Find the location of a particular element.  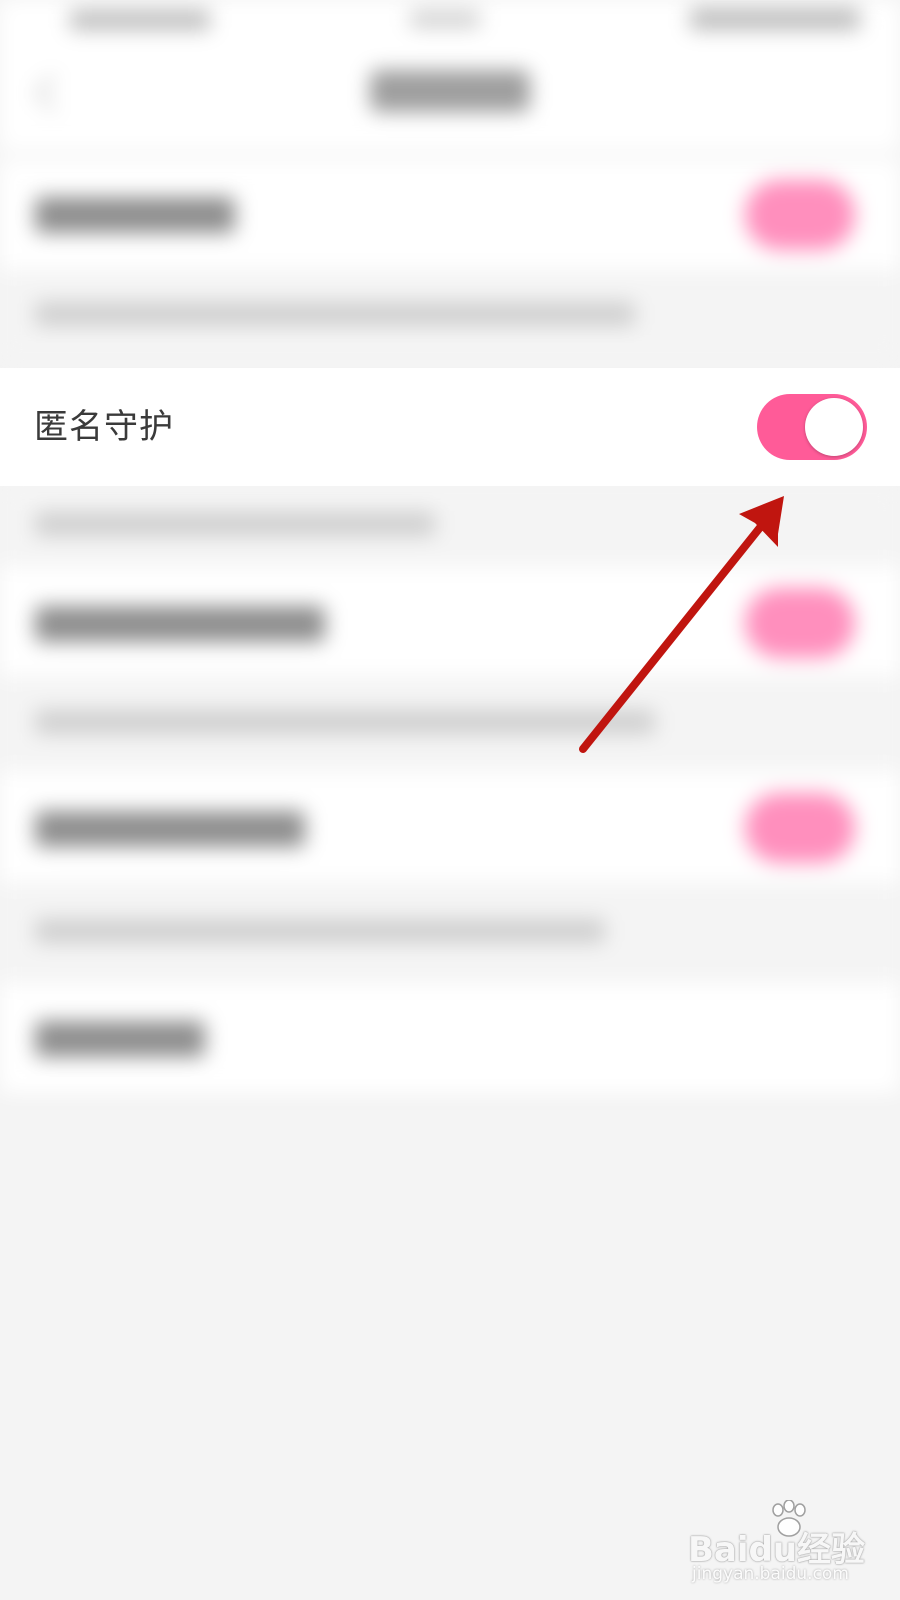

setting-1-toggle is located at coordinates (800, 215).